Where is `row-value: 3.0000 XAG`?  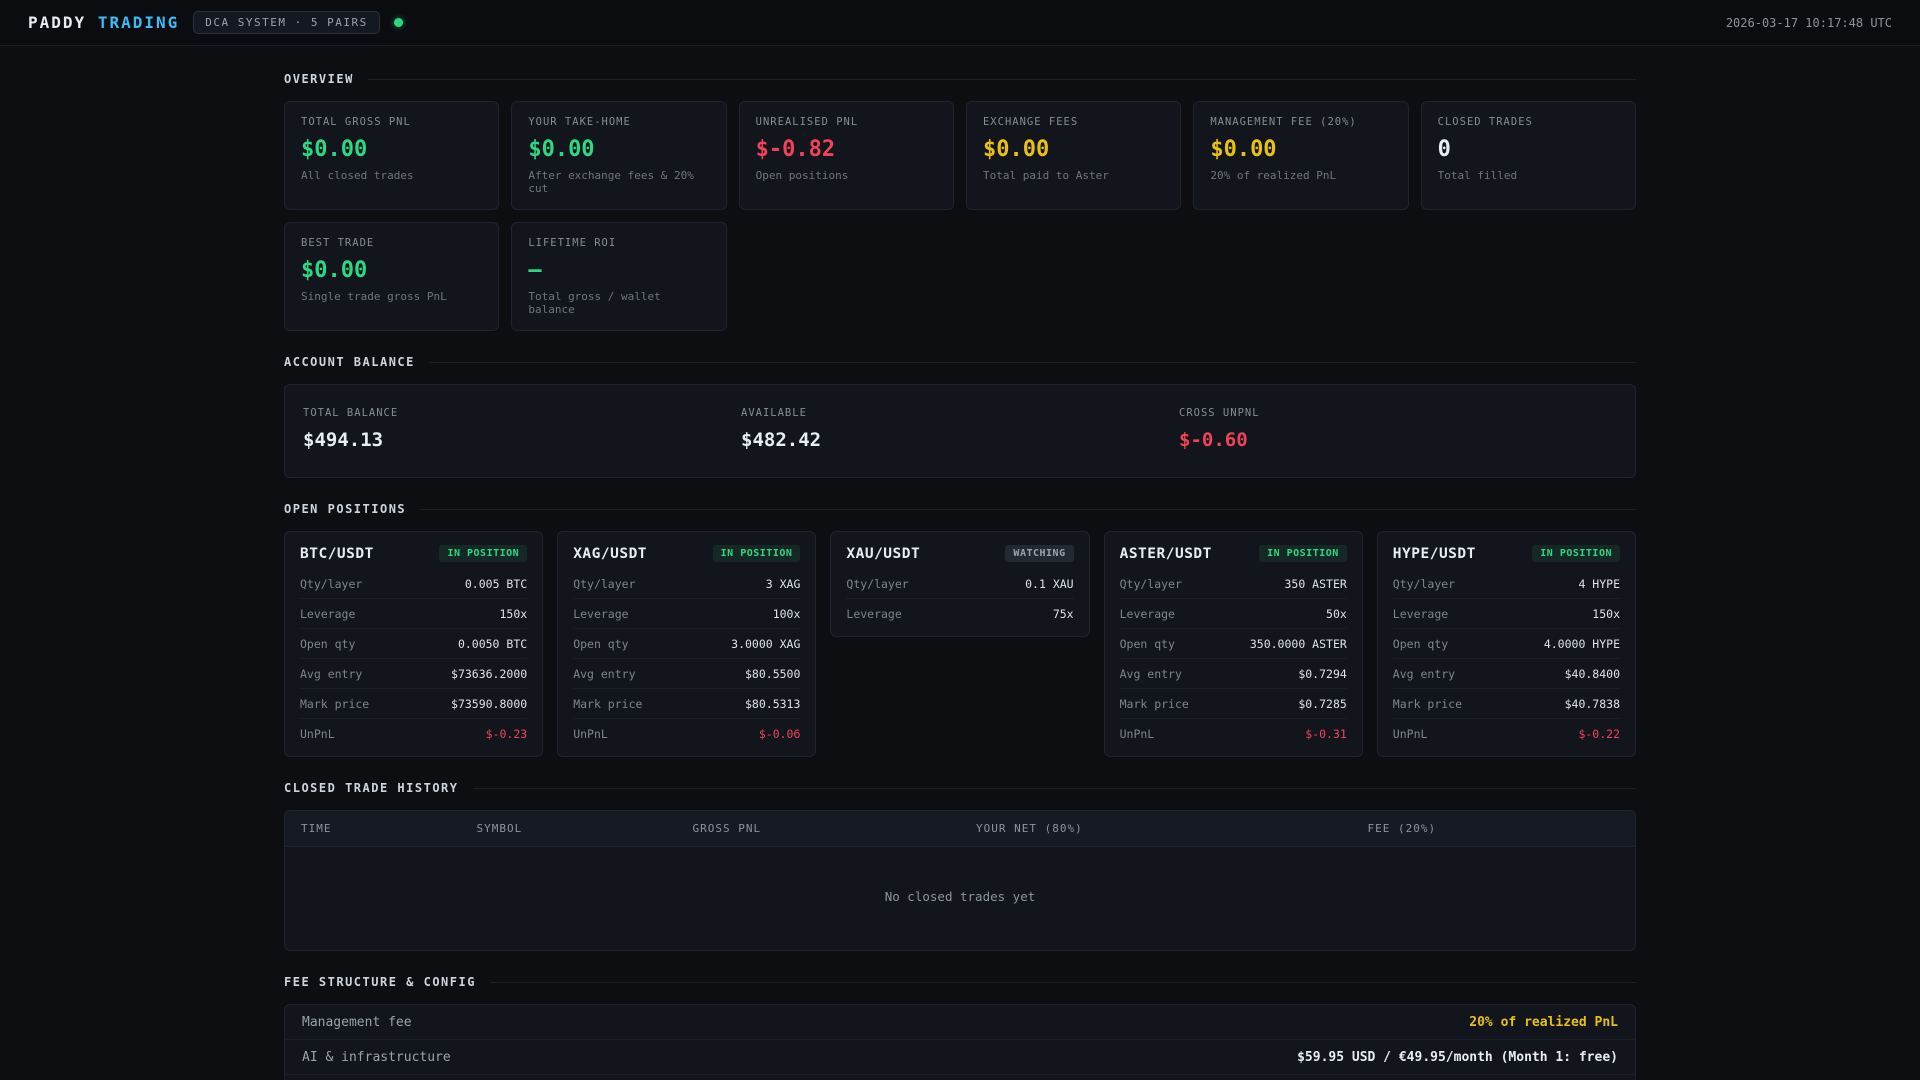 row-value: 3.0000 XAG is located at coordinates (766, 643).